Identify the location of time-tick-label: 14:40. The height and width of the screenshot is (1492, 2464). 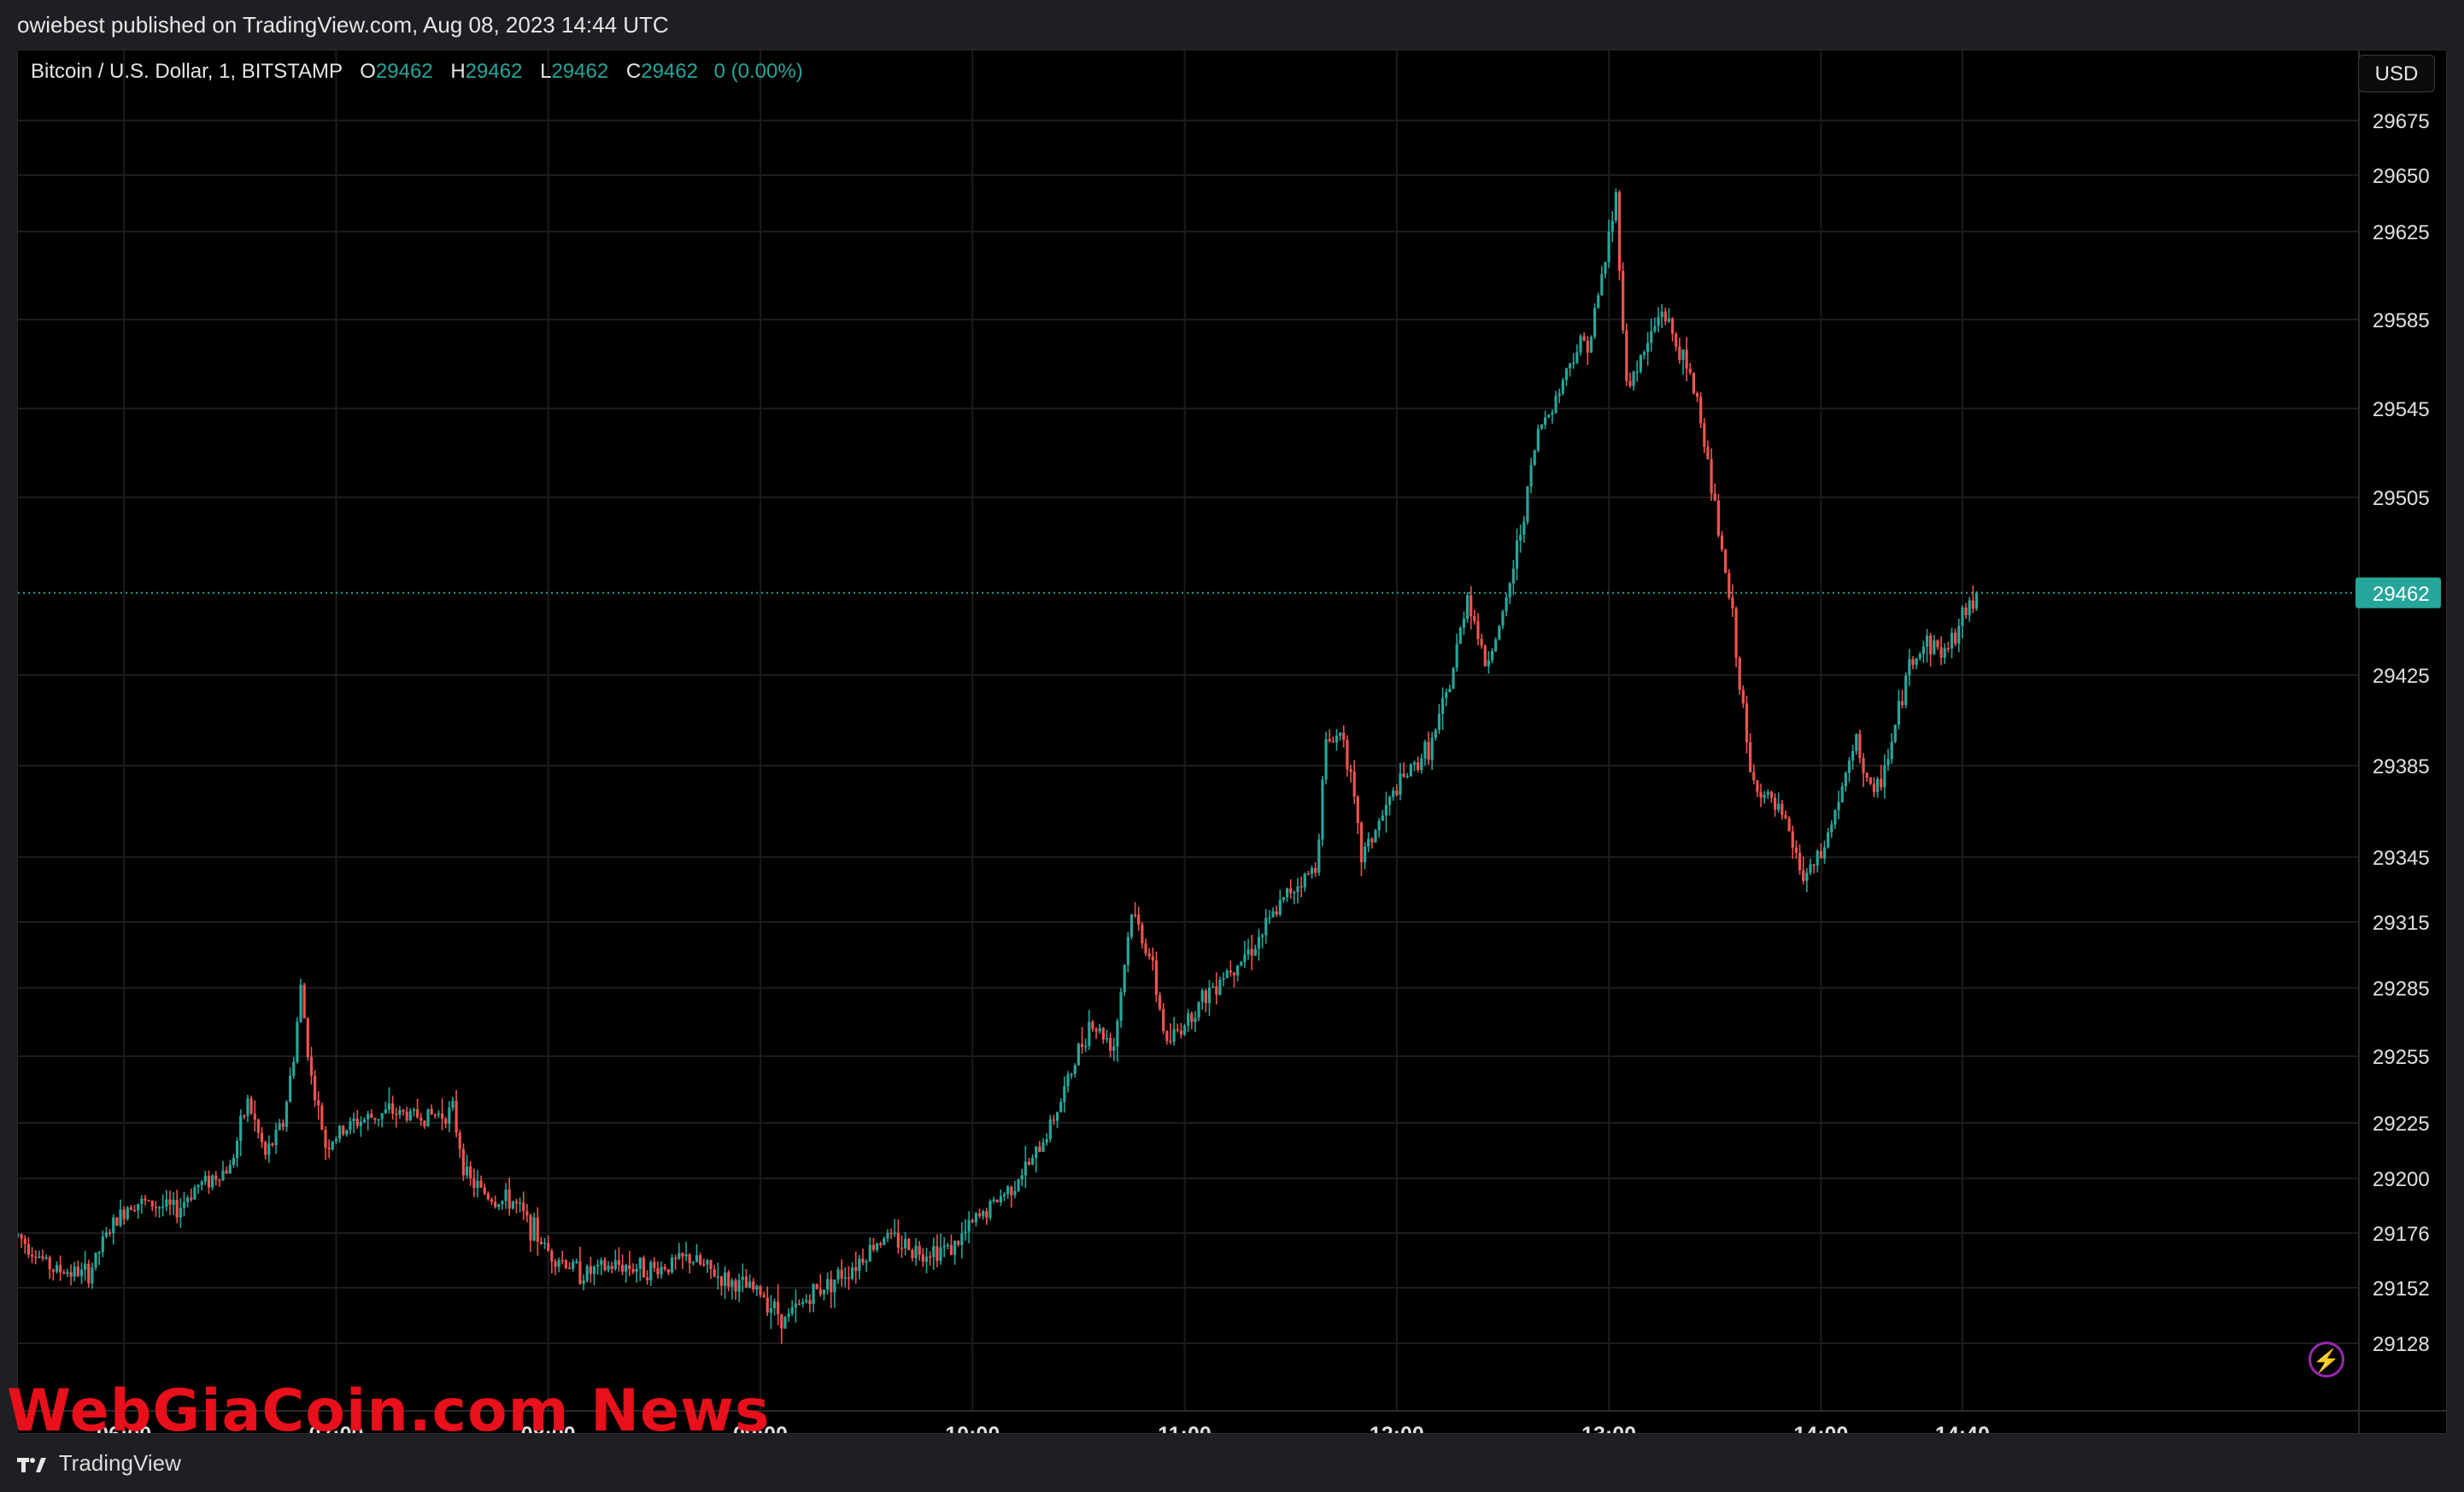
(1962, 1428).